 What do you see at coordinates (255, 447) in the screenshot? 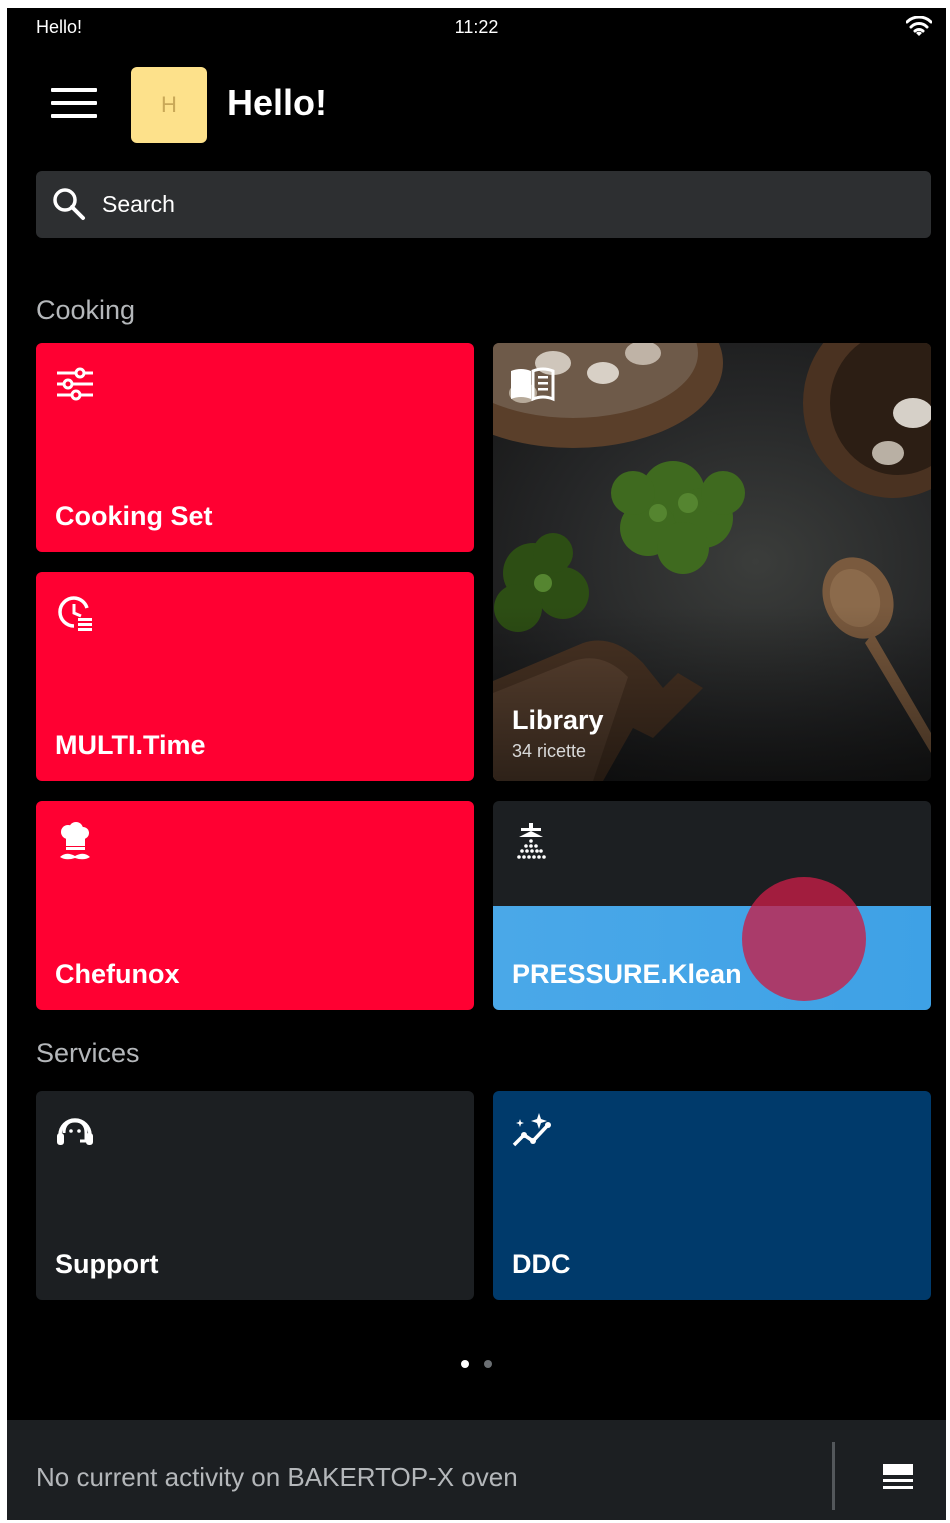
I see `tile-cooking-set: Cooking Set` at bounding box center [255, 447].